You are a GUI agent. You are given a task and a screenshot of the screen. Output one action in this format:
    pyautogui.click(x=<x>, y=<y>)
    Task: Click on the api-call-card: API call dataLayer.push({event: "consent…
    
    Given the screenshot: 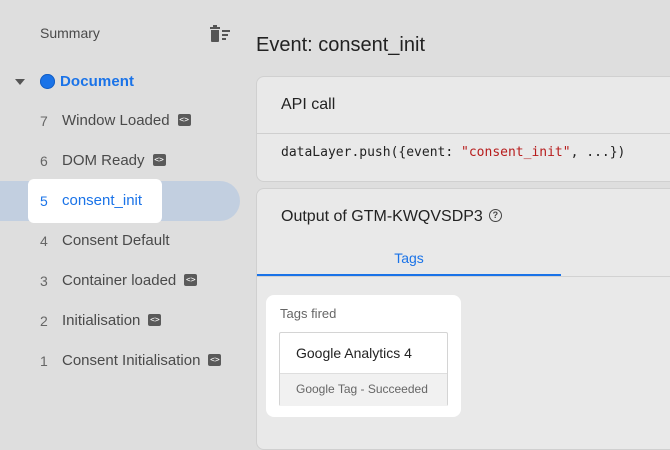 What is the action you would take?
    pyautogui.click(x=463, y=129)
    